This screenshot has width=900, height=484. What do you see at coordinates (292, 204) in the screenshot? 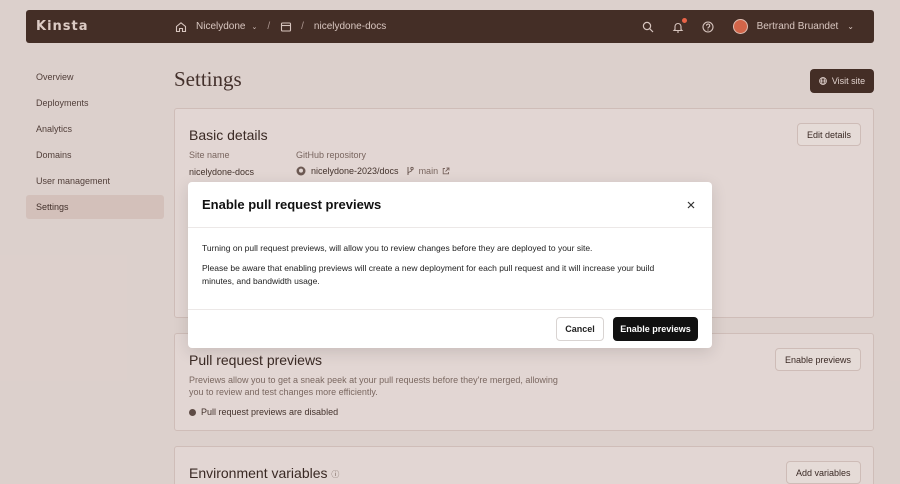
I see `dialog-title: Enable pull request previews` at bounding box center [292, 204].